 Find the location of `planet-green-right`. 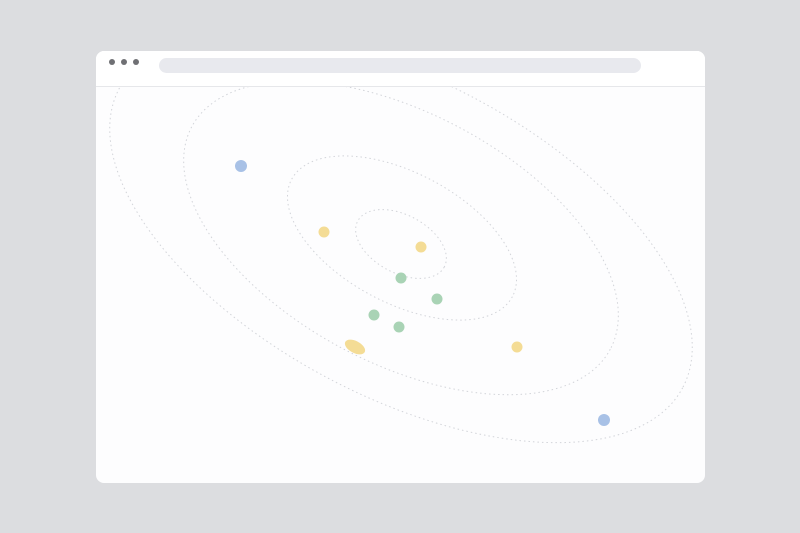

planet-green-right is located at coordinates (437, 299).